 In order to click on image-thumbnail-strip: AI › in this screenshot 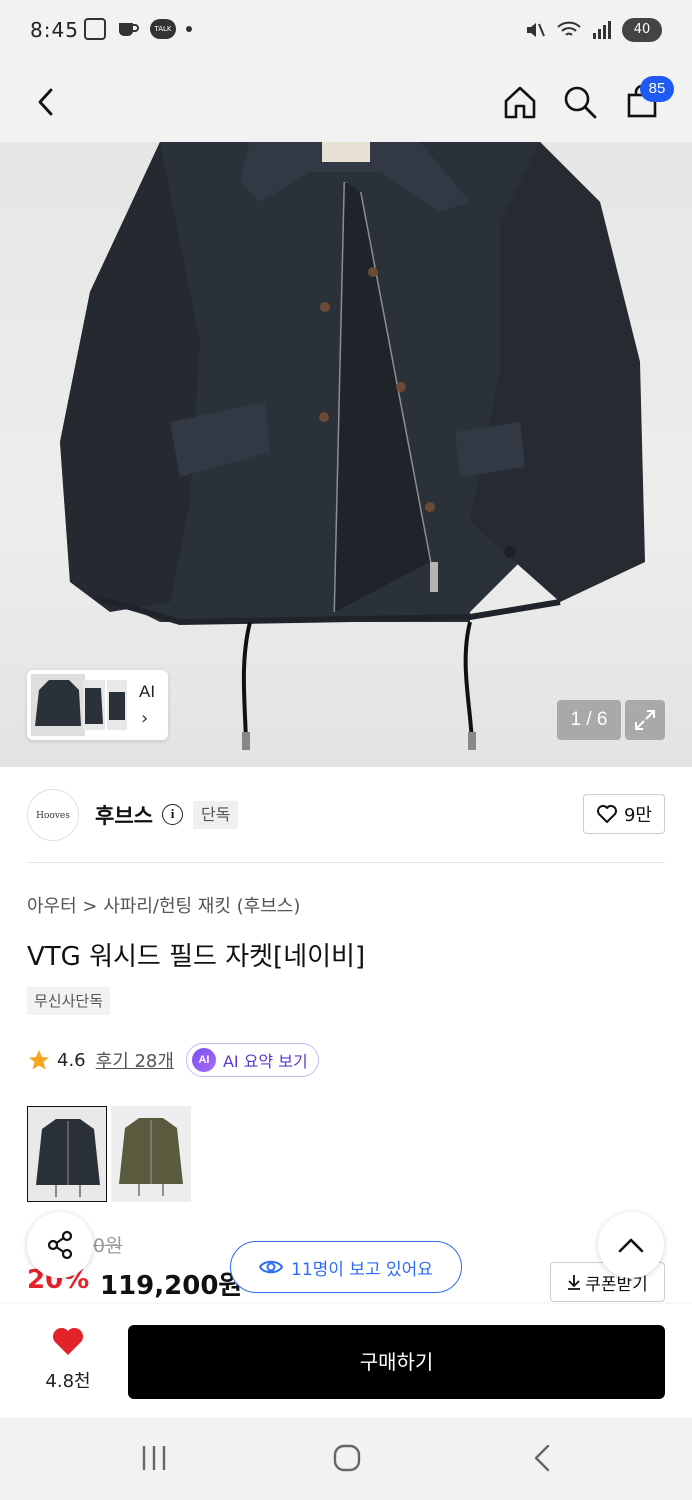, I will do `click(97, 705)`.